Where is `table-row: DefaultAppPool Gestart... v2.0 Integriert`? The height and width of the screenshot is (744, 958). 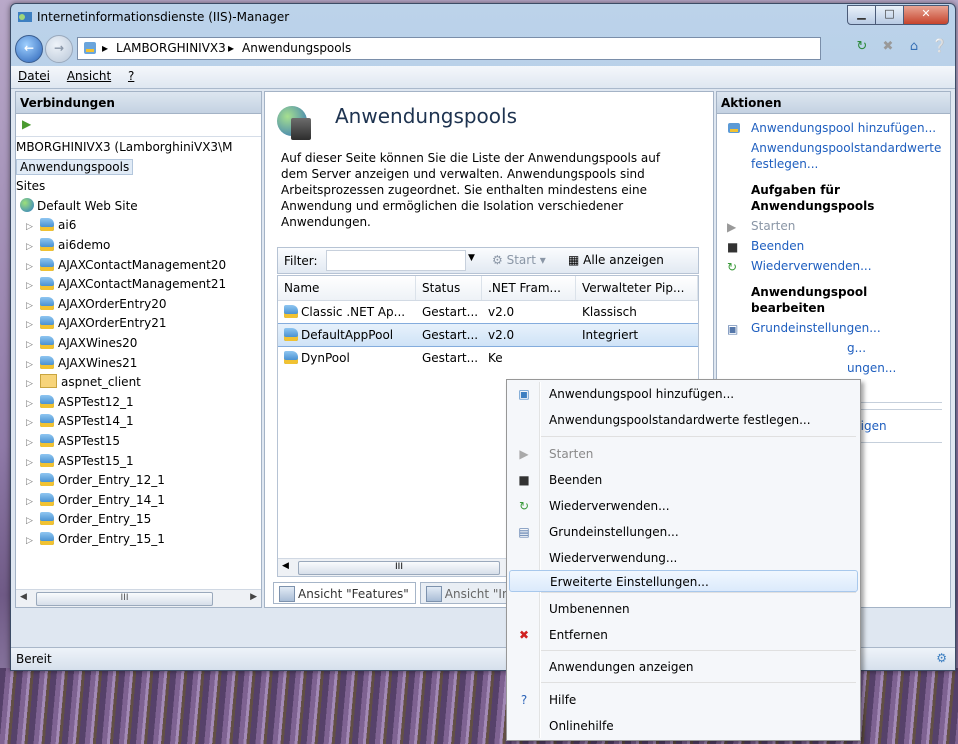
table-row: DefaultAppPool Gestart... v2.0 Integriert is located at coordinates (488, 335).